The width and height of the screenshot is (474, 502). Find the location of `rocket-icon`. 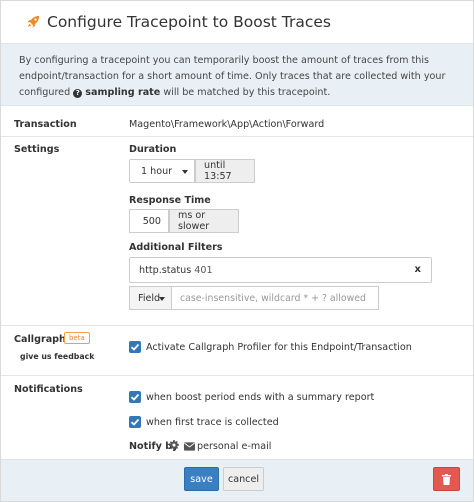

rocket-icon is located at coordinates (33, 22).